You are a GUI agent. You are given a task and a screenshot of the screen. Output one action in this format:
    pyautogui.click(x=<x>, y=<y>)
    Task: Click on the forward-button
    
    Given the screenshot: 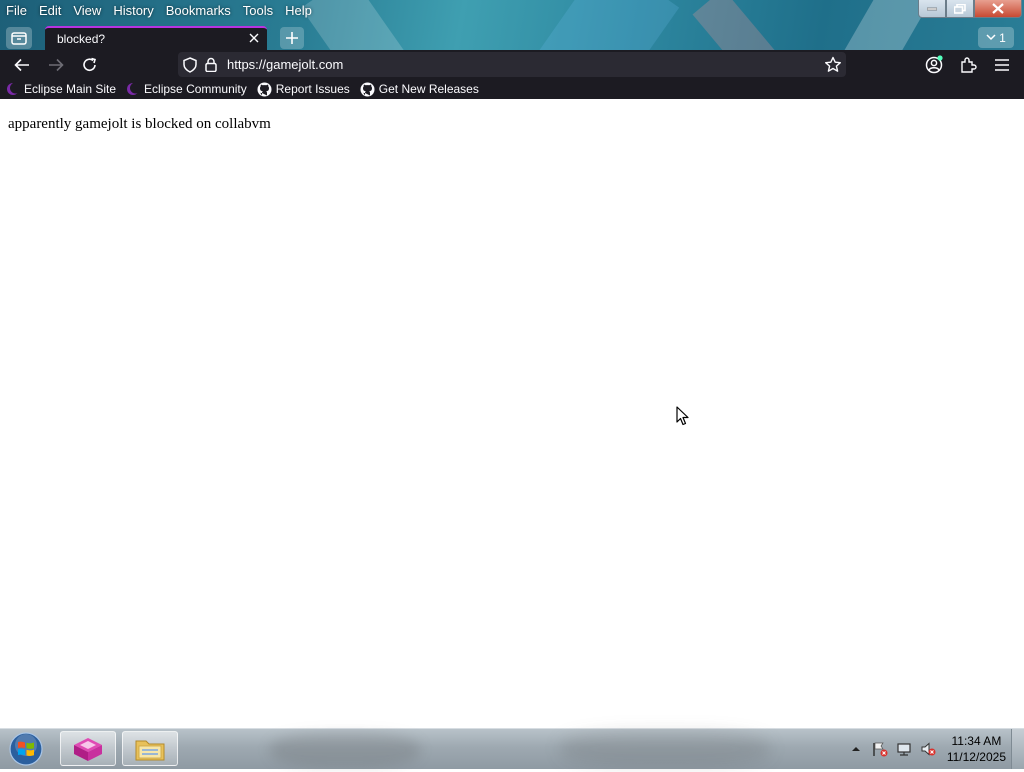 What is the action you would take?
    pyautogui.click(x=56, y=65)
    